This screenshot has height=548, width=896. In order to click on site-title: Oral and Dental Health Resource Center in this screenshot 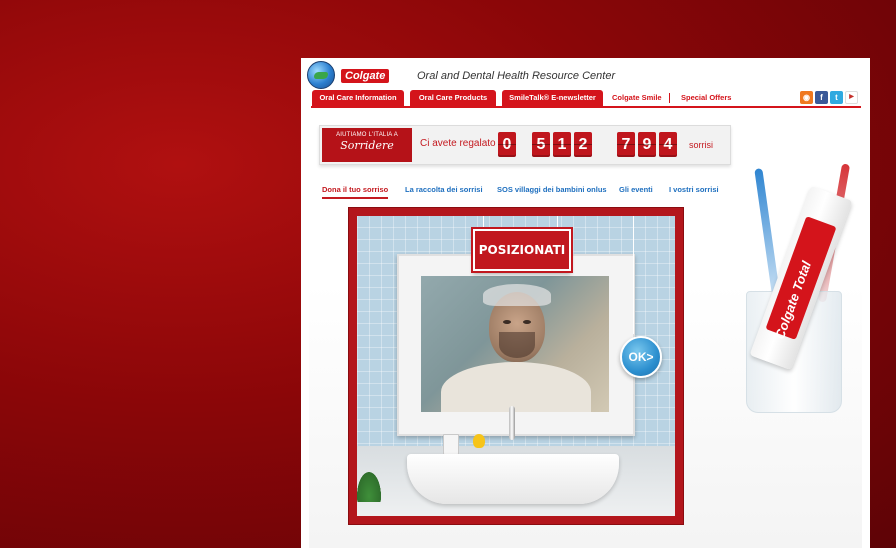, I will do `click(516, 76)`.